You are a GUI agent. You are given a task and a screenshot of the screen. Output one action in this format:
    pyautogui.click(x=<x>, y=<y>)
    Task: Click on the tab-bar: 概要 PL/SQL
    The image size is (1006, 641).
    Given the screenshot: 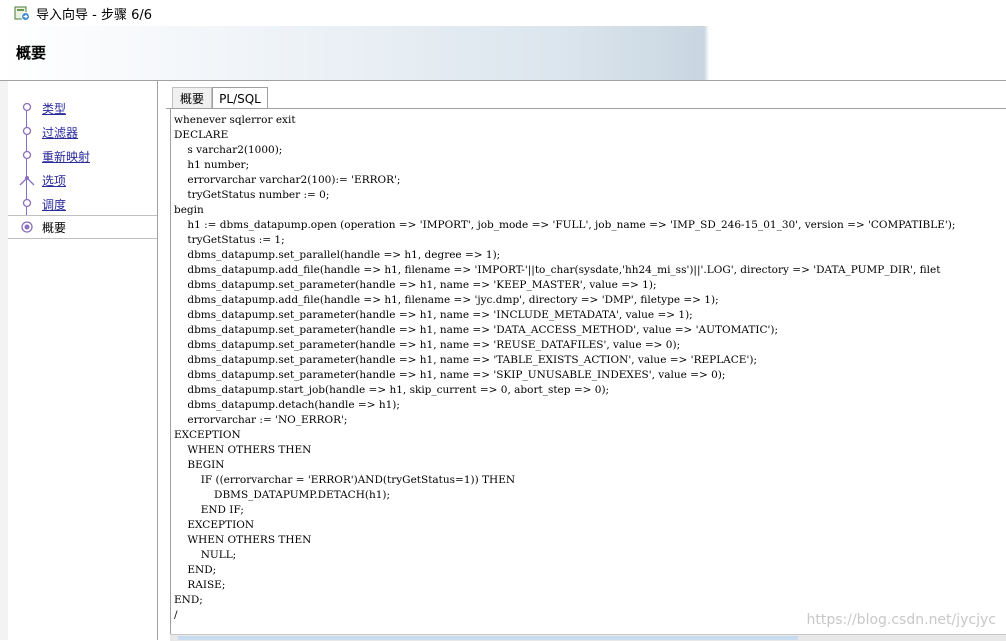 What is the action you would take?
    pyautogui.click(x=586, y=97)
    